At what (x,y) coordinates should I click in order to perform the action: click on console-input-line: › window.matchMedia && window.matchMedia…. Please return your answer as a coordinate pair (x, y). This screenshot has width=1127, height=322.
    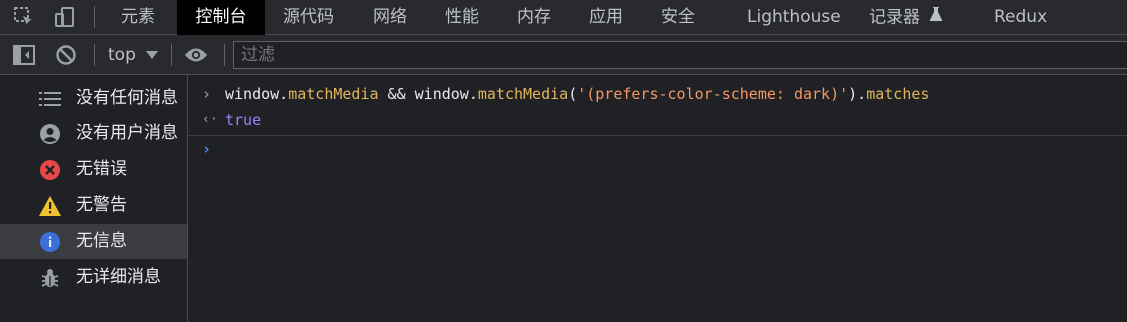
    Looking at the image, I should click on (657, 95).